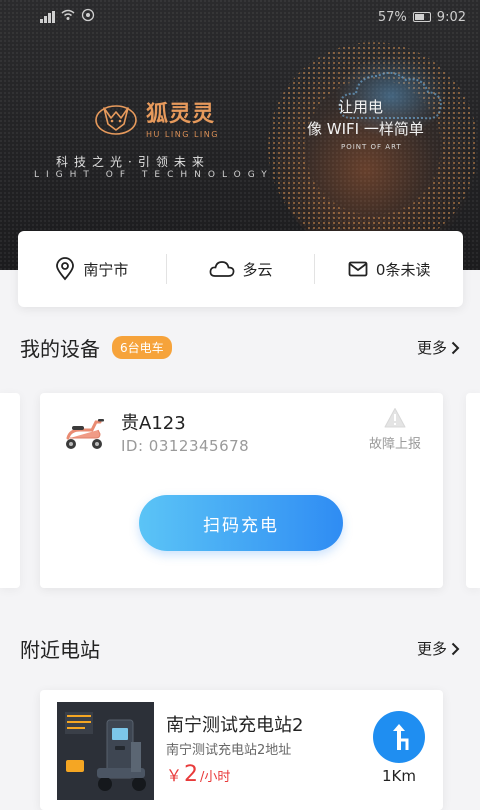  I want to click on price-symbol: ￥, so click(174, 775).